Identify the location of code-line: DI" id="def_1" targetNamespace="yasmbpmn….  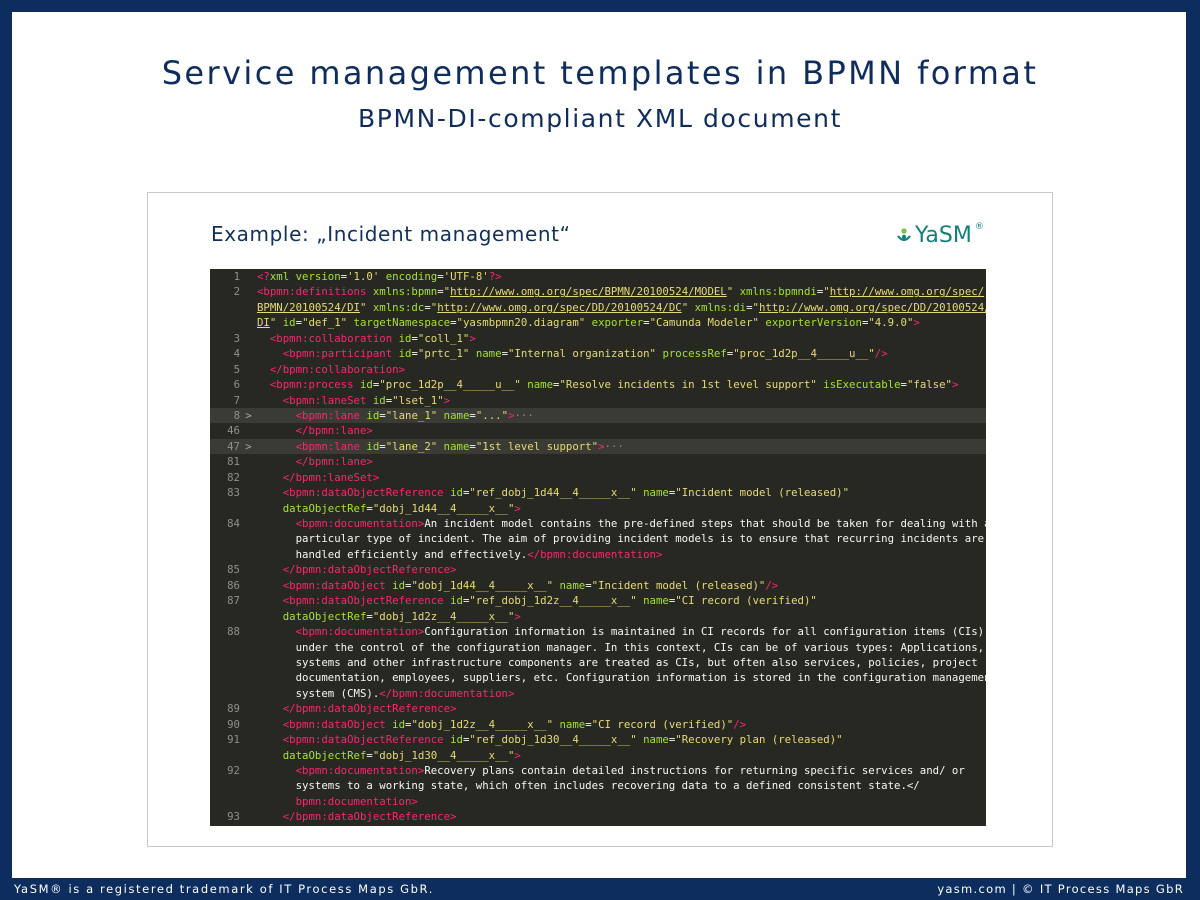
(598, 322).